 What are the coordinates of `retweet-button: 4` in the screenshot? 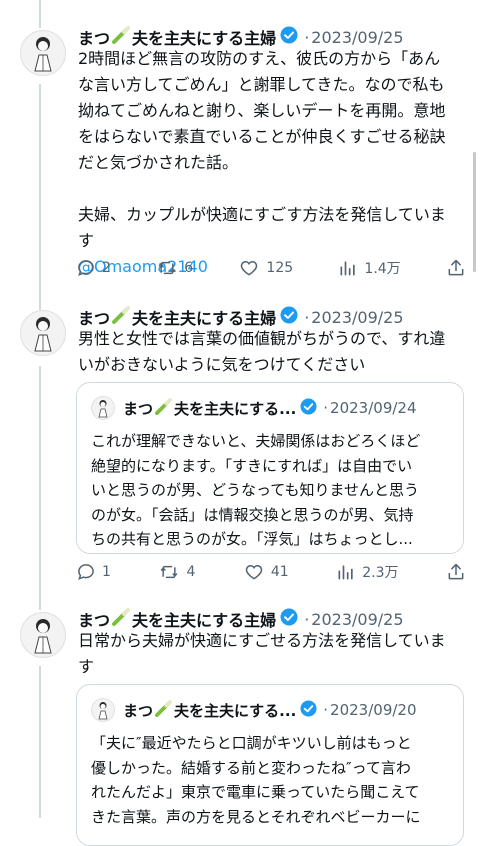 It's located at (176, 572).